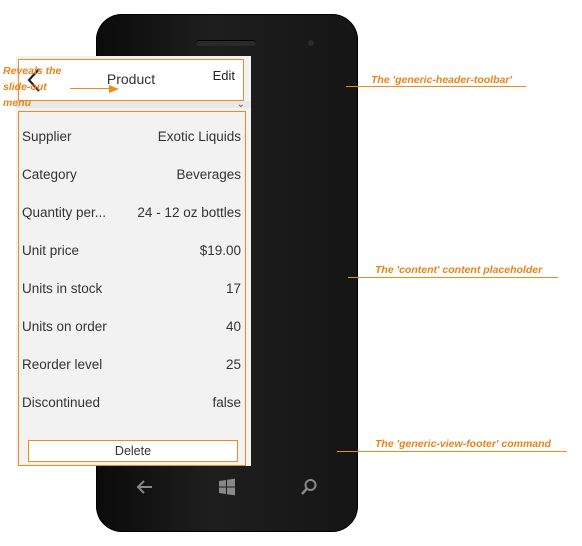 This screenshot has height=546, width=582. Describe the element at coordinates (132, 214) in the screenshot. I see `list-item: Quantity per... 24 - 12 oz bottles` at that location.